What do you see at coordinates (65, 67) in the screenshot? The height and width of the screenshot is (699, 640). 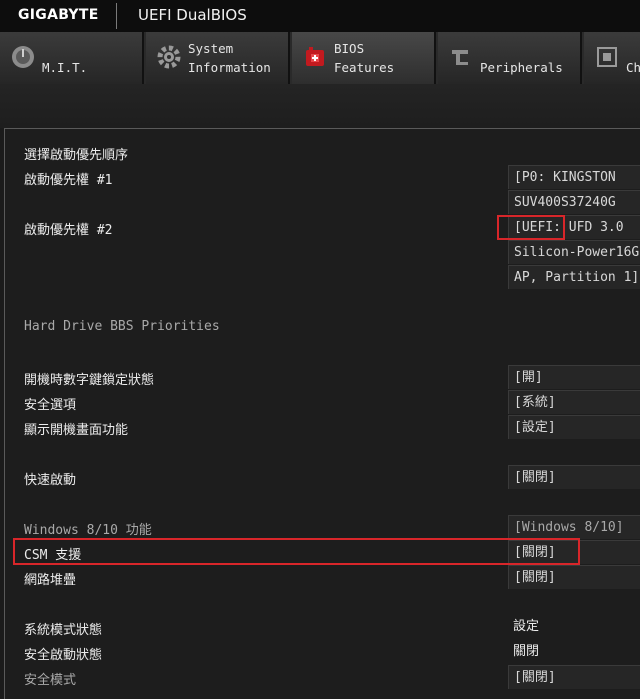 I see `tab-label: M.I.T.` at bounding box center [65, 67].